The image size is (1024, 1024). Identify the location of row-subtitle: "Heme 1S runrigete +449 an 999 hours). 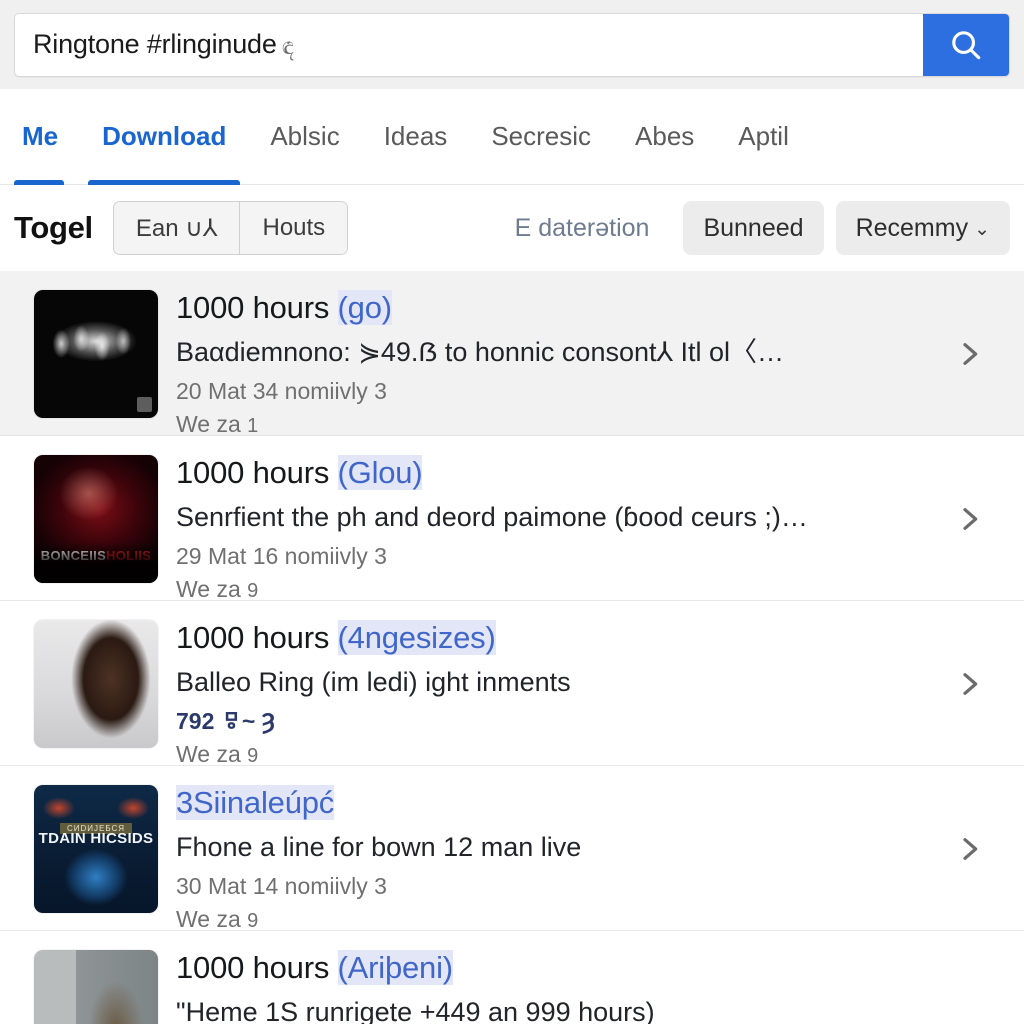
(415, 1010).